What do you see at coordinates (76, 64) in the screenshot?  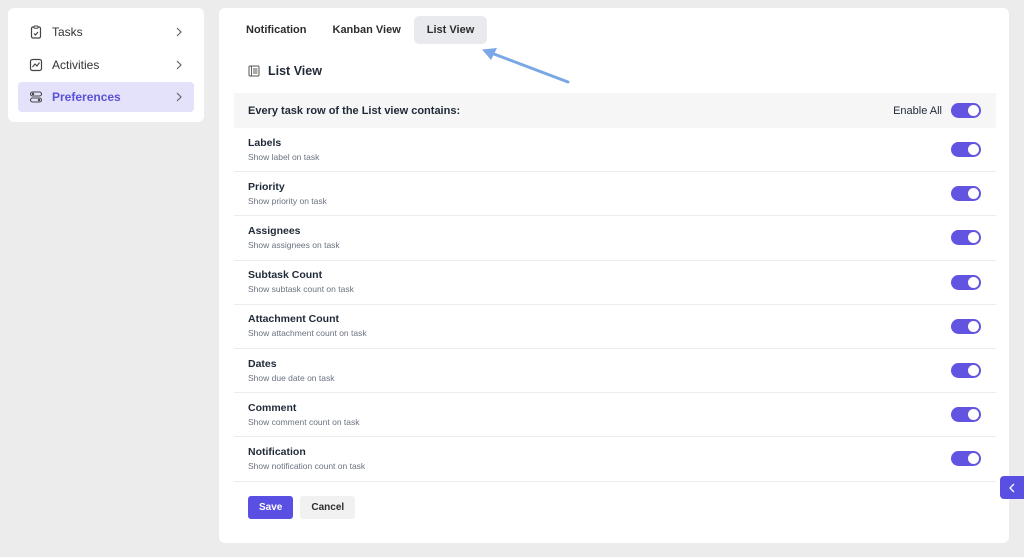 I see `sidebar-item-label: Activities` at bounding box center [76, 64].